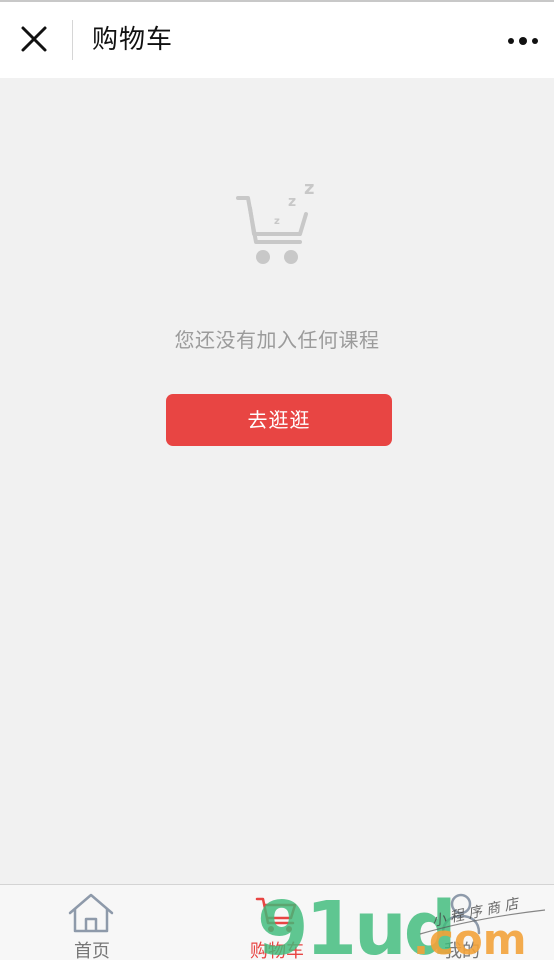  I want to click on tab-home-label: 首页, so click(92, 950).